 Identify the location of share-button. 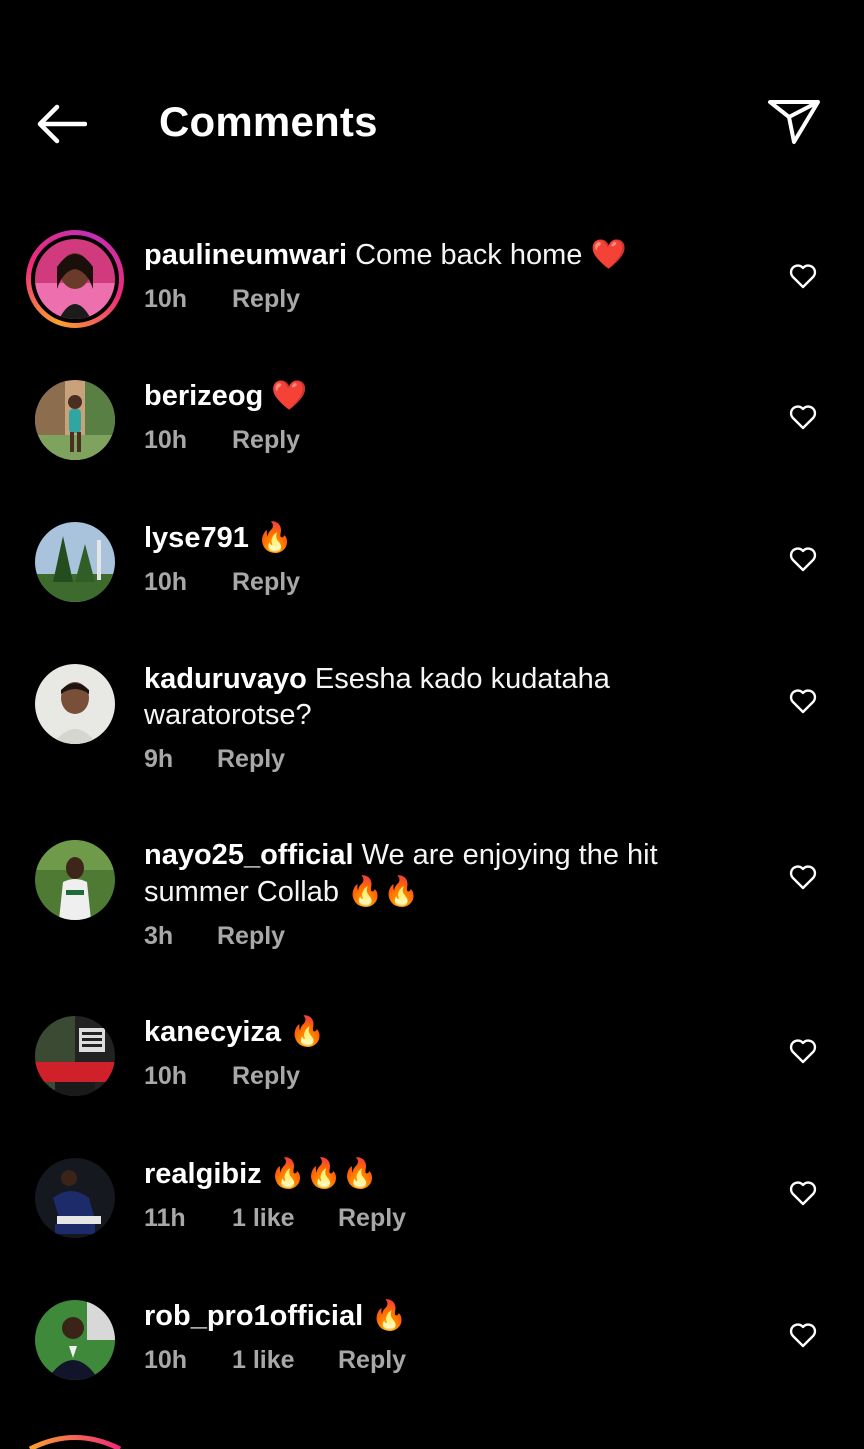
(794, 122).